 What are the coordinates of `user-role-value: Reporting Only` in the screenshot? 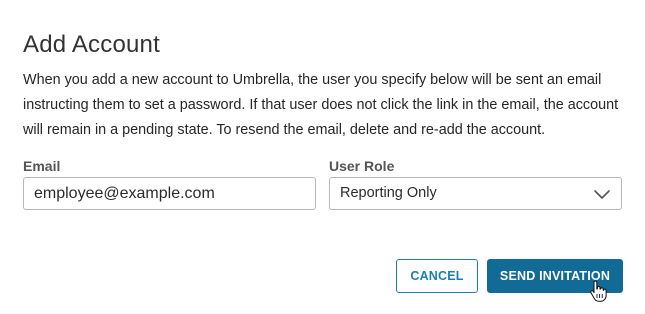 It's located at (388, 193).